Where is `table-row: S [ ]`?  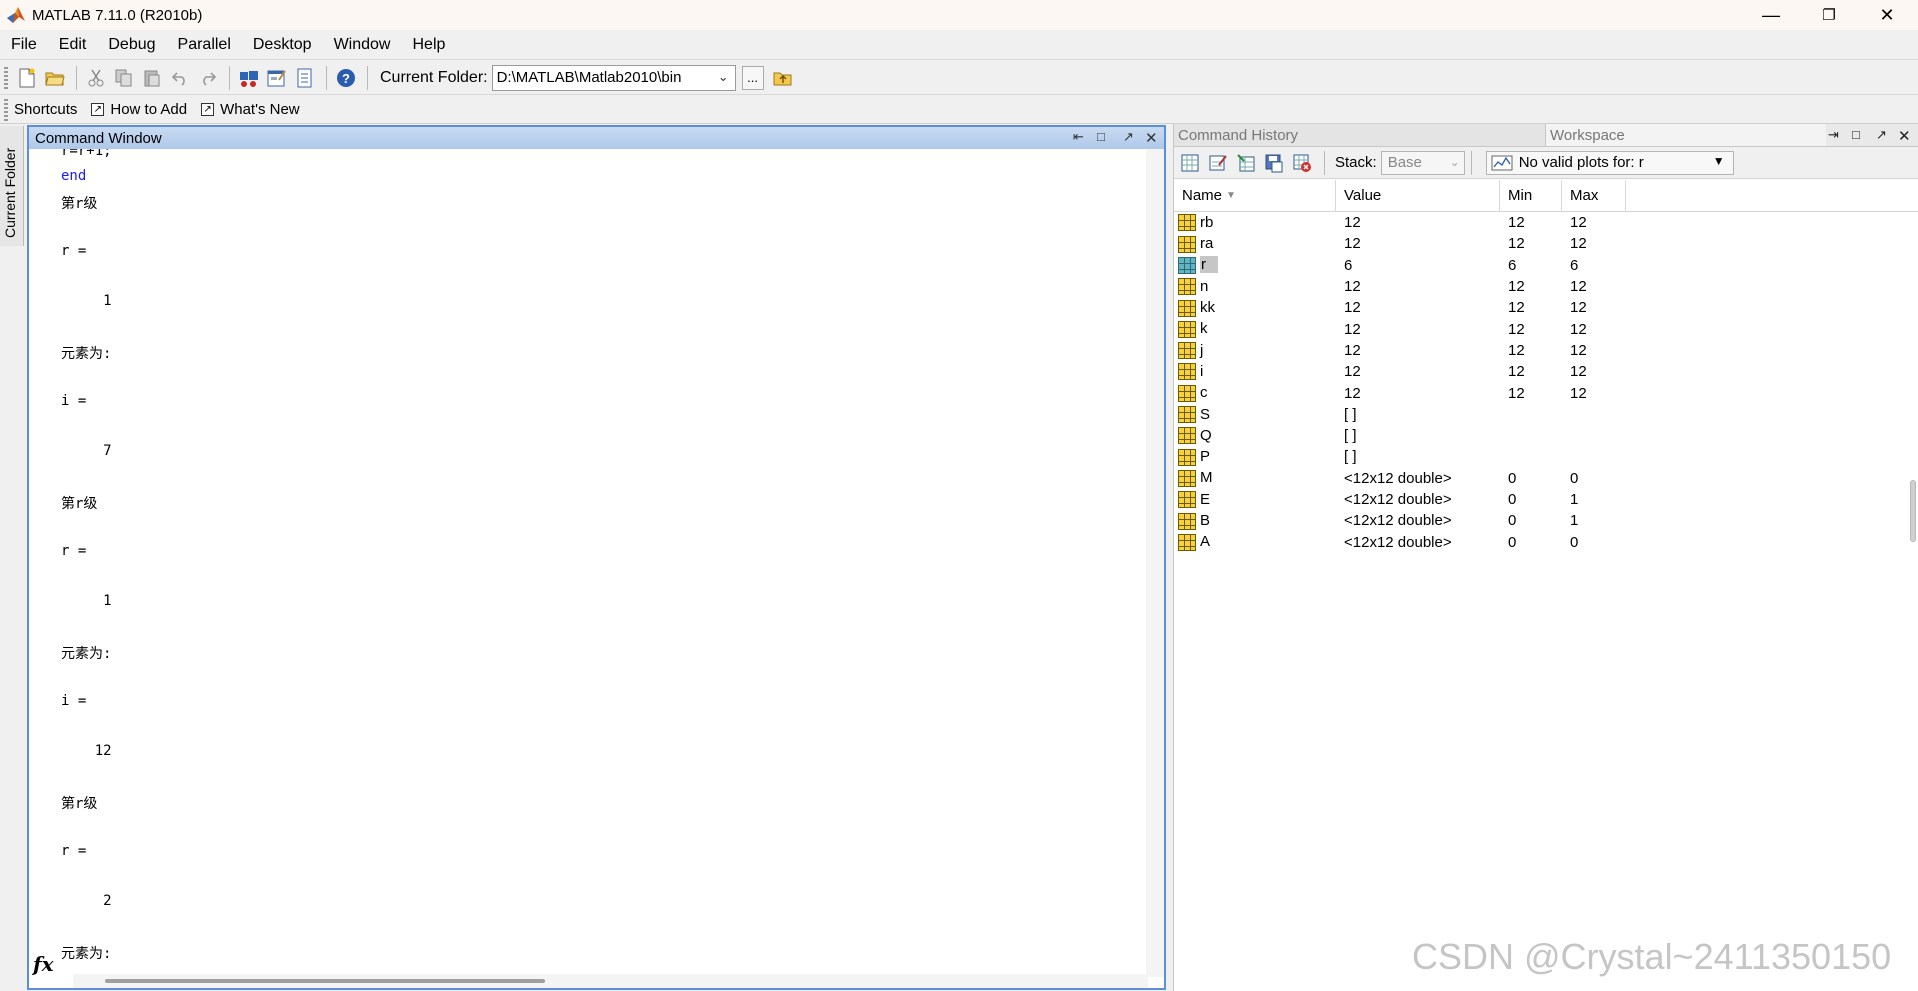
table-row: S [ ] is located at coordinates (1546, 414).